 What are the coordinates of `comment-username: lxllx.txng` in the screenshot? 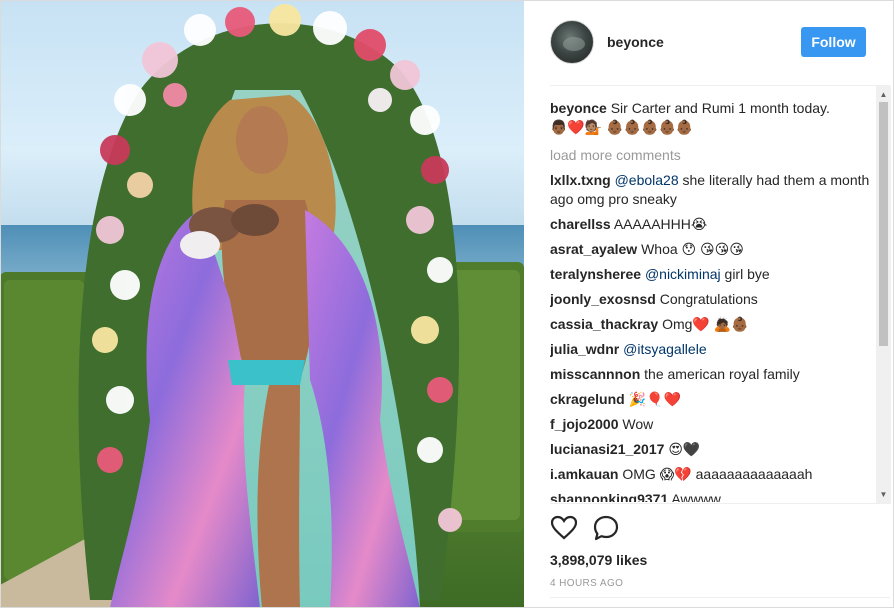 It's located at (580, 180).